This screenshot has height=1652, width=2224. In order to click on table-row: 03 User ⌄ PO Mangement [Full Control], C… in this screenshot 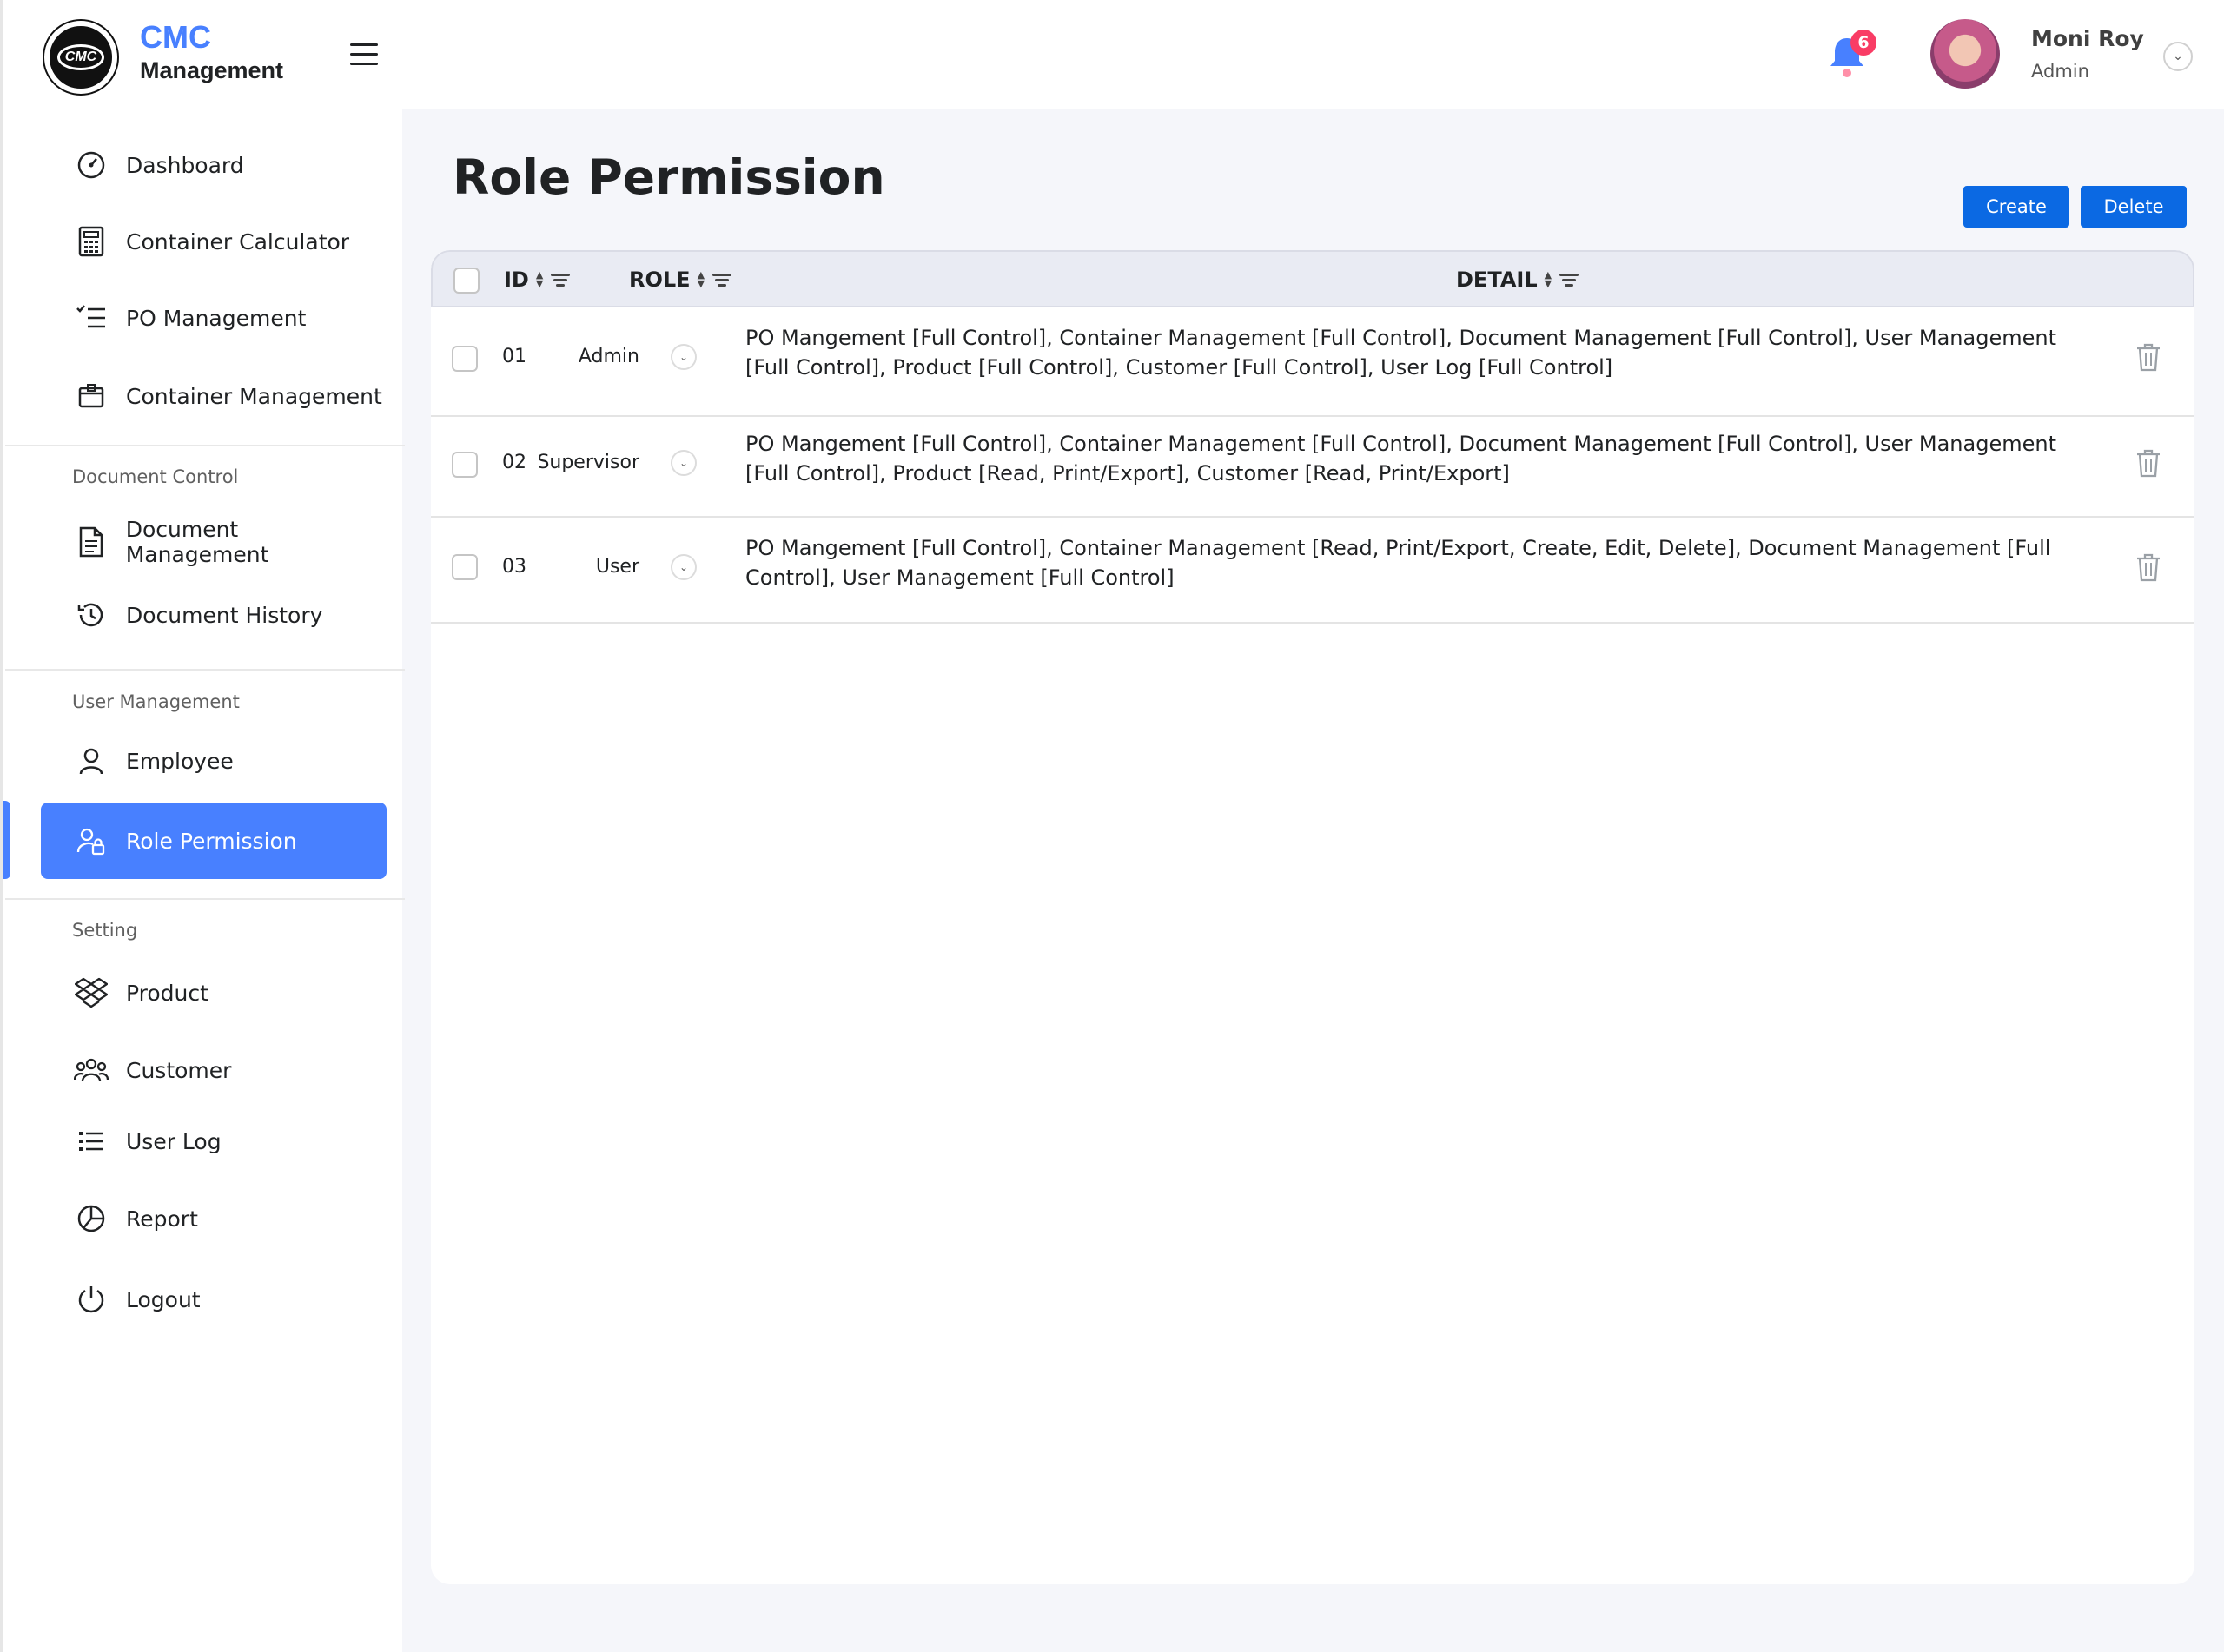, I will do `click(1312, 571)`.